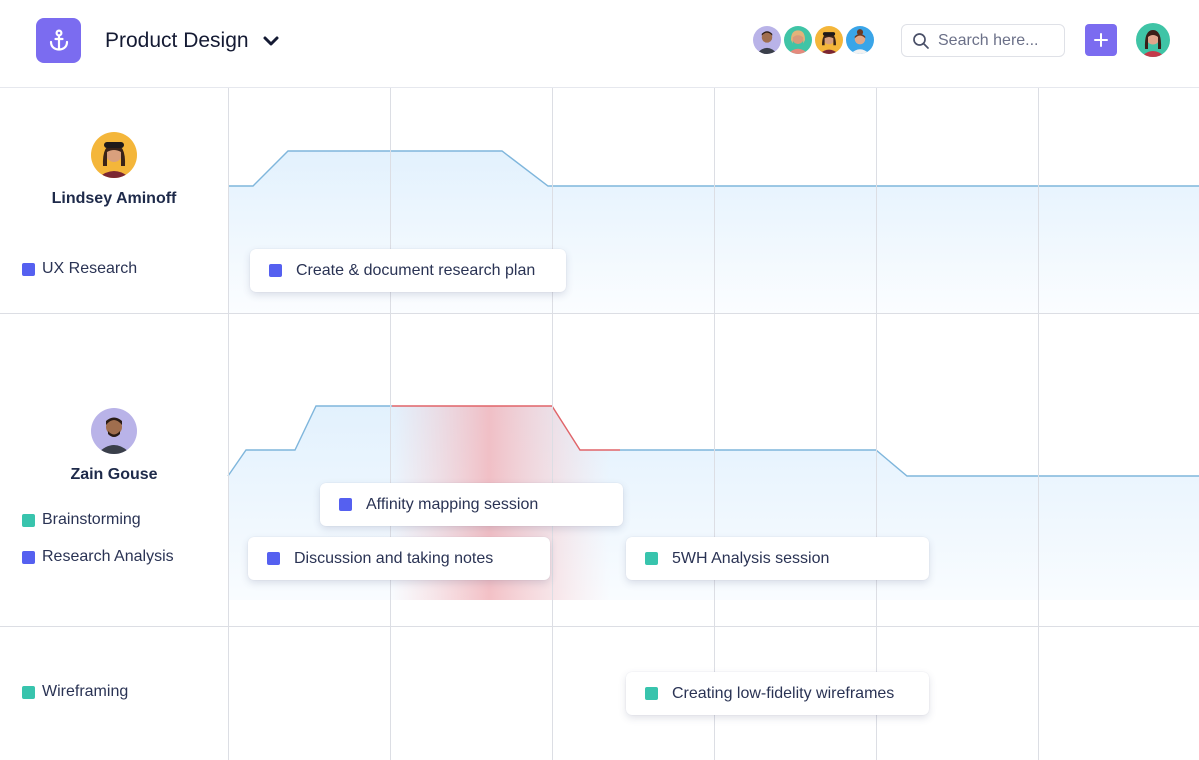 This screenshot has height=760, width=1199. I want to click on task-card: 5WH Analysis session, so click(777, 558).